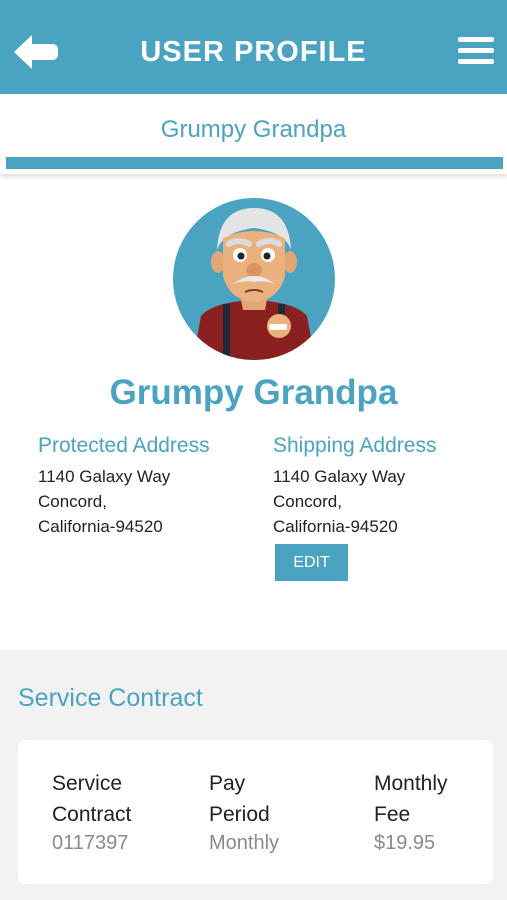 Image resolution: width=507 pixels, height=900 pixels. I want to click on page-title: USER PROFILE, so click(253, 52).